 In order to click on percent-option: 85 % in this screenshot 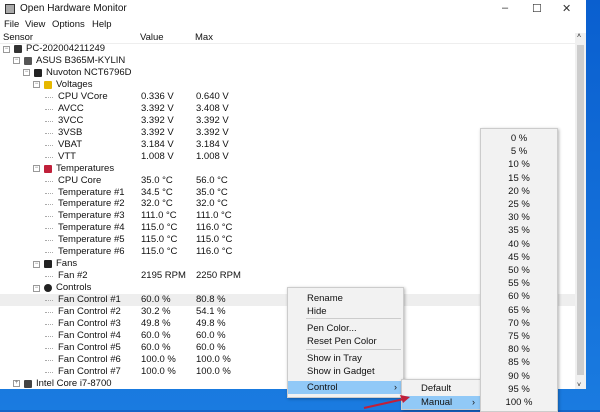, I will do `click(519, 362)`.